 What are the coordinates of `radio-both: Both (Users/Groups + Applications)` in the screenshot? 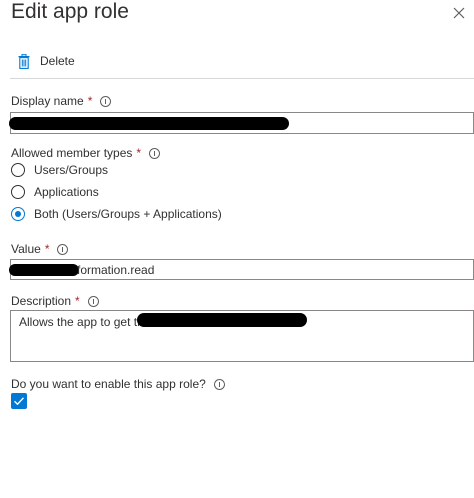 It's located at (116, 214).